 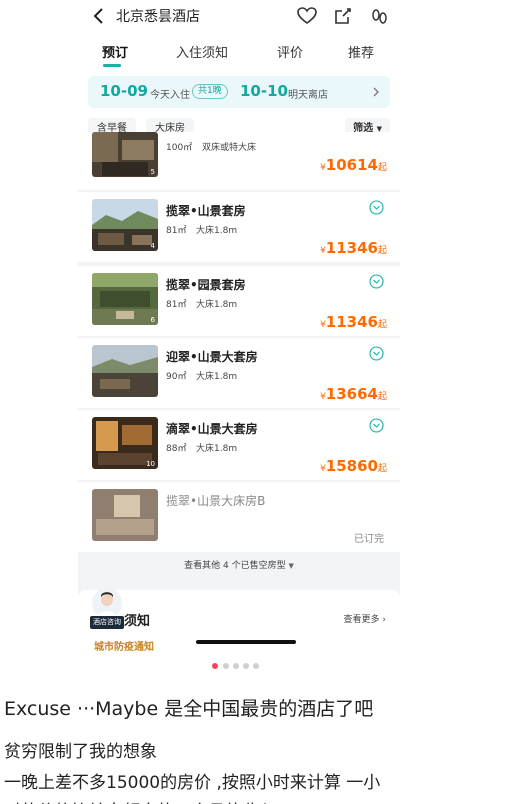 I want to click on share-icon, so click(x=343, y=16).